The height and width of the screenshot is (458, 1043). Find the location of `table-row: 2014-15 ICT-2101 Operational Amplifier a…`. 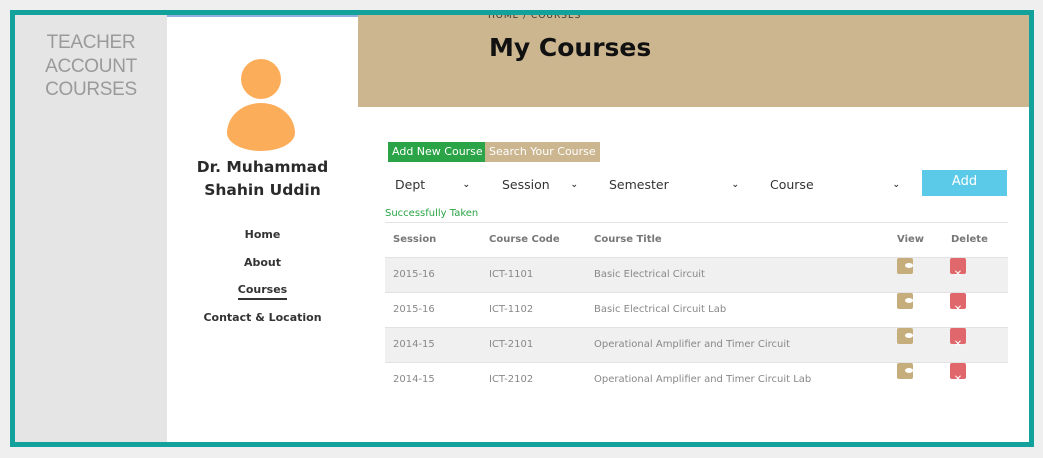

table-row: 2014-15 ICT-2101 Operational Amplifier a… is located at coordinates (696, 344).